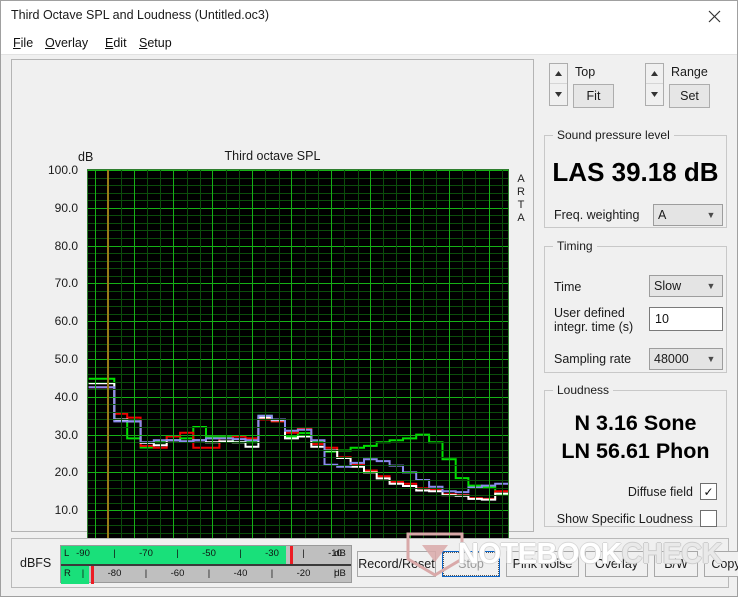 Image resolution: width=738 pixels, height=597 pixels. I want to click on arta-letter: A, so click(521, 218).